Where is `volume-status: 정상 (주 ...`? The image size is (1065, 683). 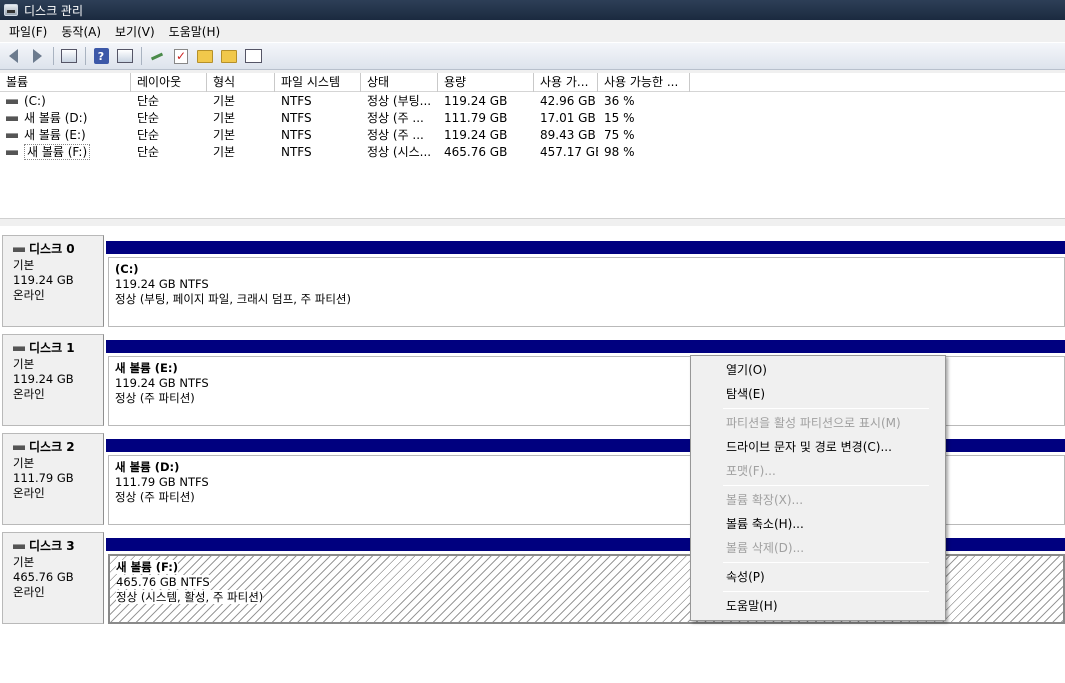
volume-status: 정상 (주 ... is located at coordinates (395, 135).